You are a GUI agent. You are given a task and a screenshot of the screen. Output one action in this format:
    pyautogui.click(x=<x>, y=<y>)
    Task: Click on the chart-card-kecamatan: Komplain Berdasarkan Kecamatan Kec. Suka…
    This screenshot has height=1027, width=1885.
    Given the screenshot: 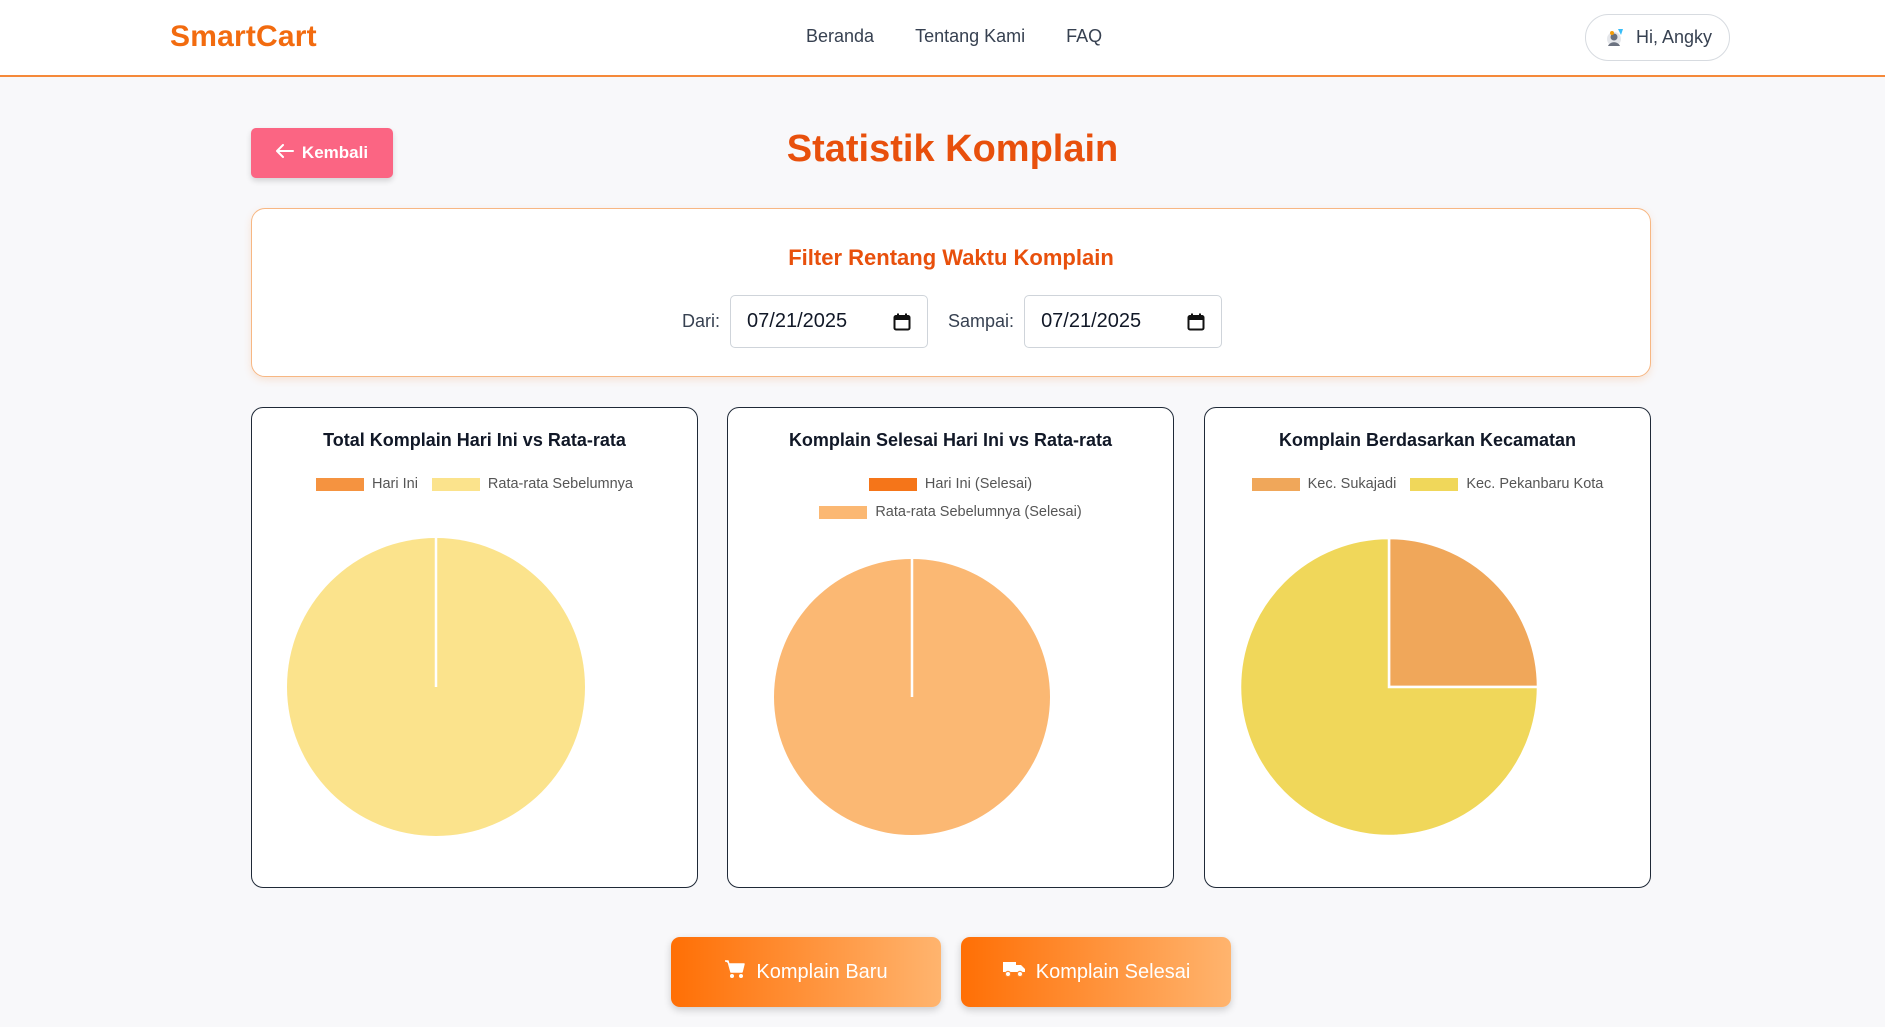 What is the action you would take?
    pyautogui.click(x=1427, y=647)
    